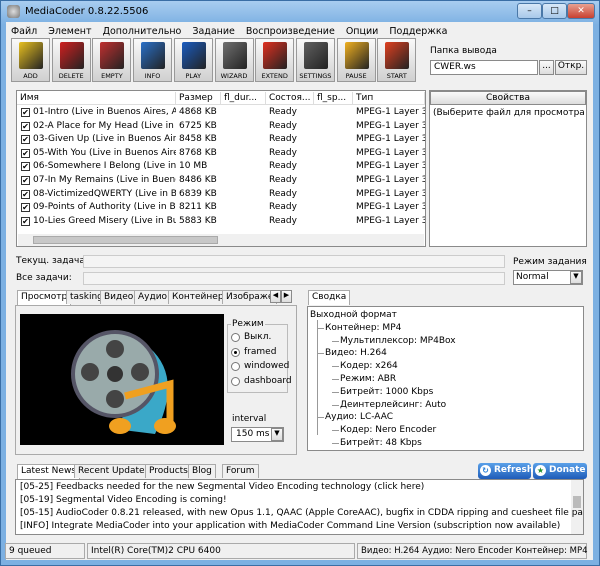  I want to click on news-tab-3: Blog, so click(202, 471).